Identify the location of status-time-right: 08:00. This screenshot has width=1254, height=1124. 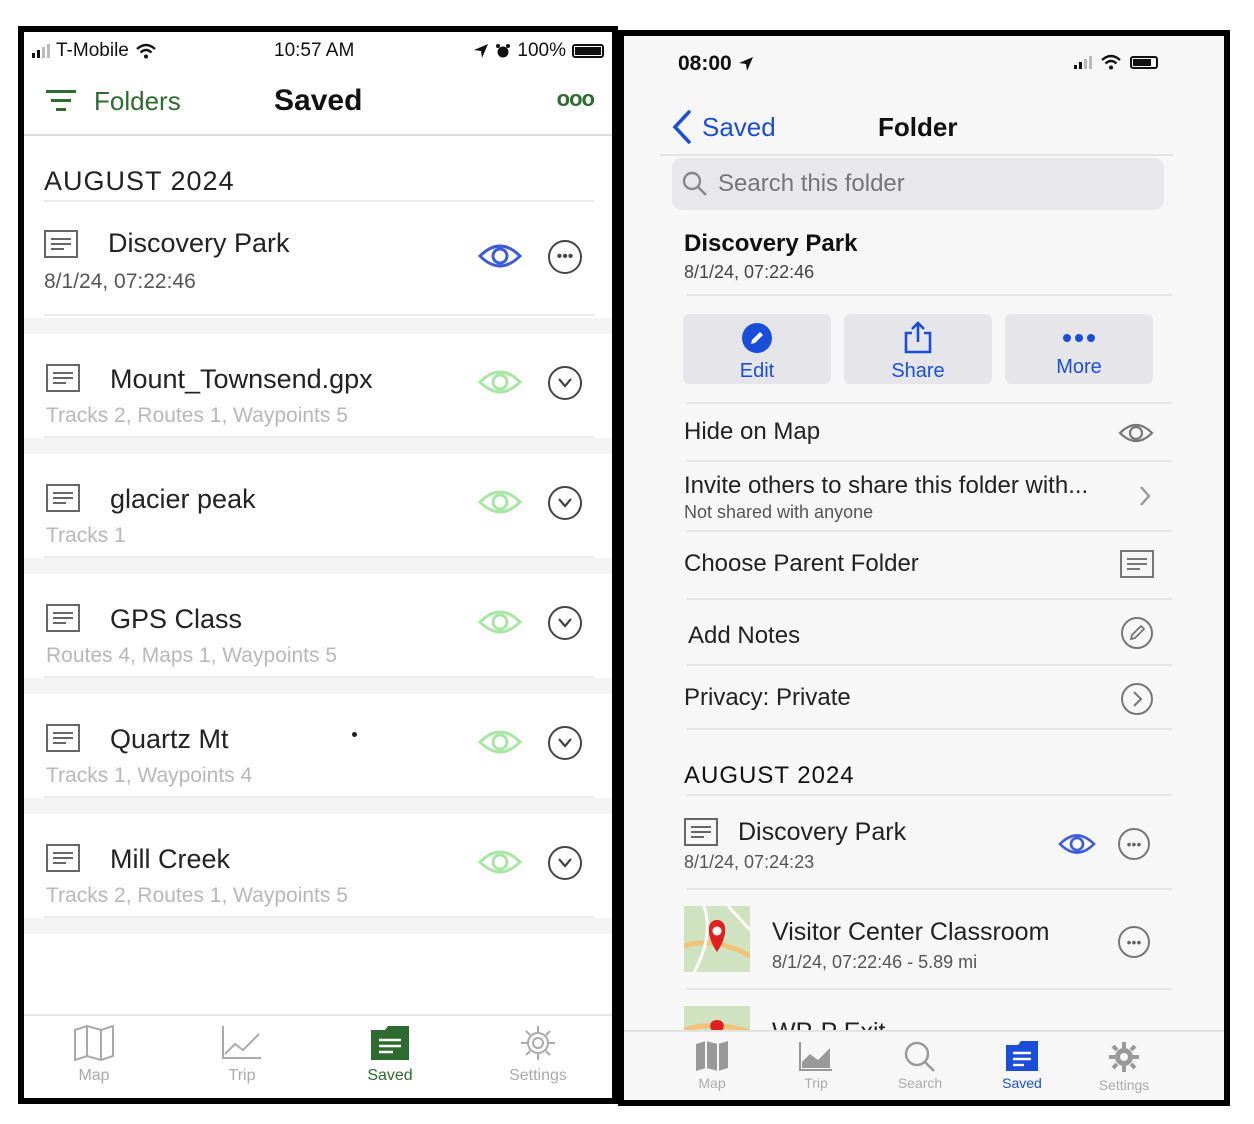
(705, 63).